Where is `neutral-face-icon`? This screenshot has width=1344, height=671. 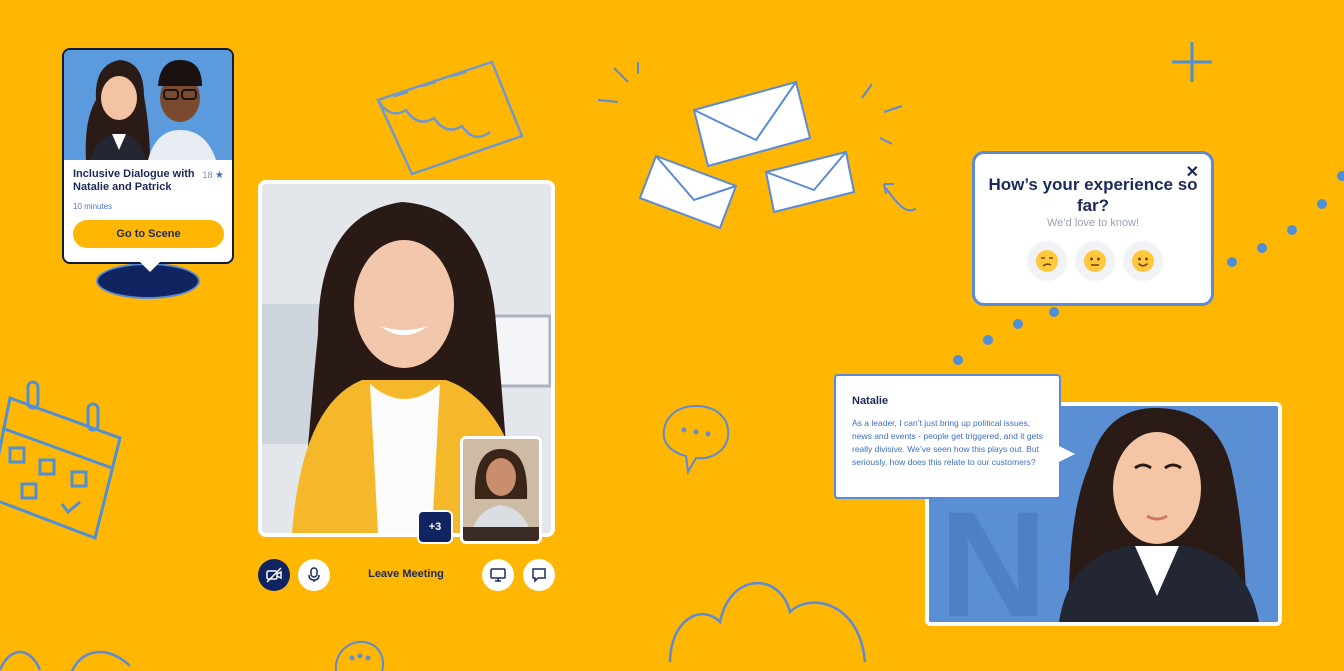 neutral-face-icon is located at coordinates (1095, 261).